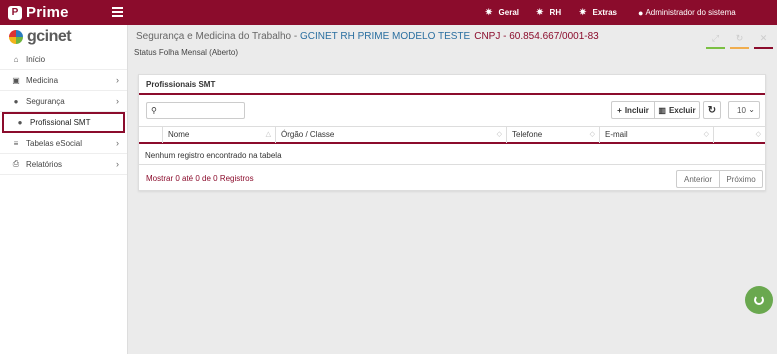 This screenshot has height=354, width=777. I want to click on column-header-label: Telefone, so click(527, 134).